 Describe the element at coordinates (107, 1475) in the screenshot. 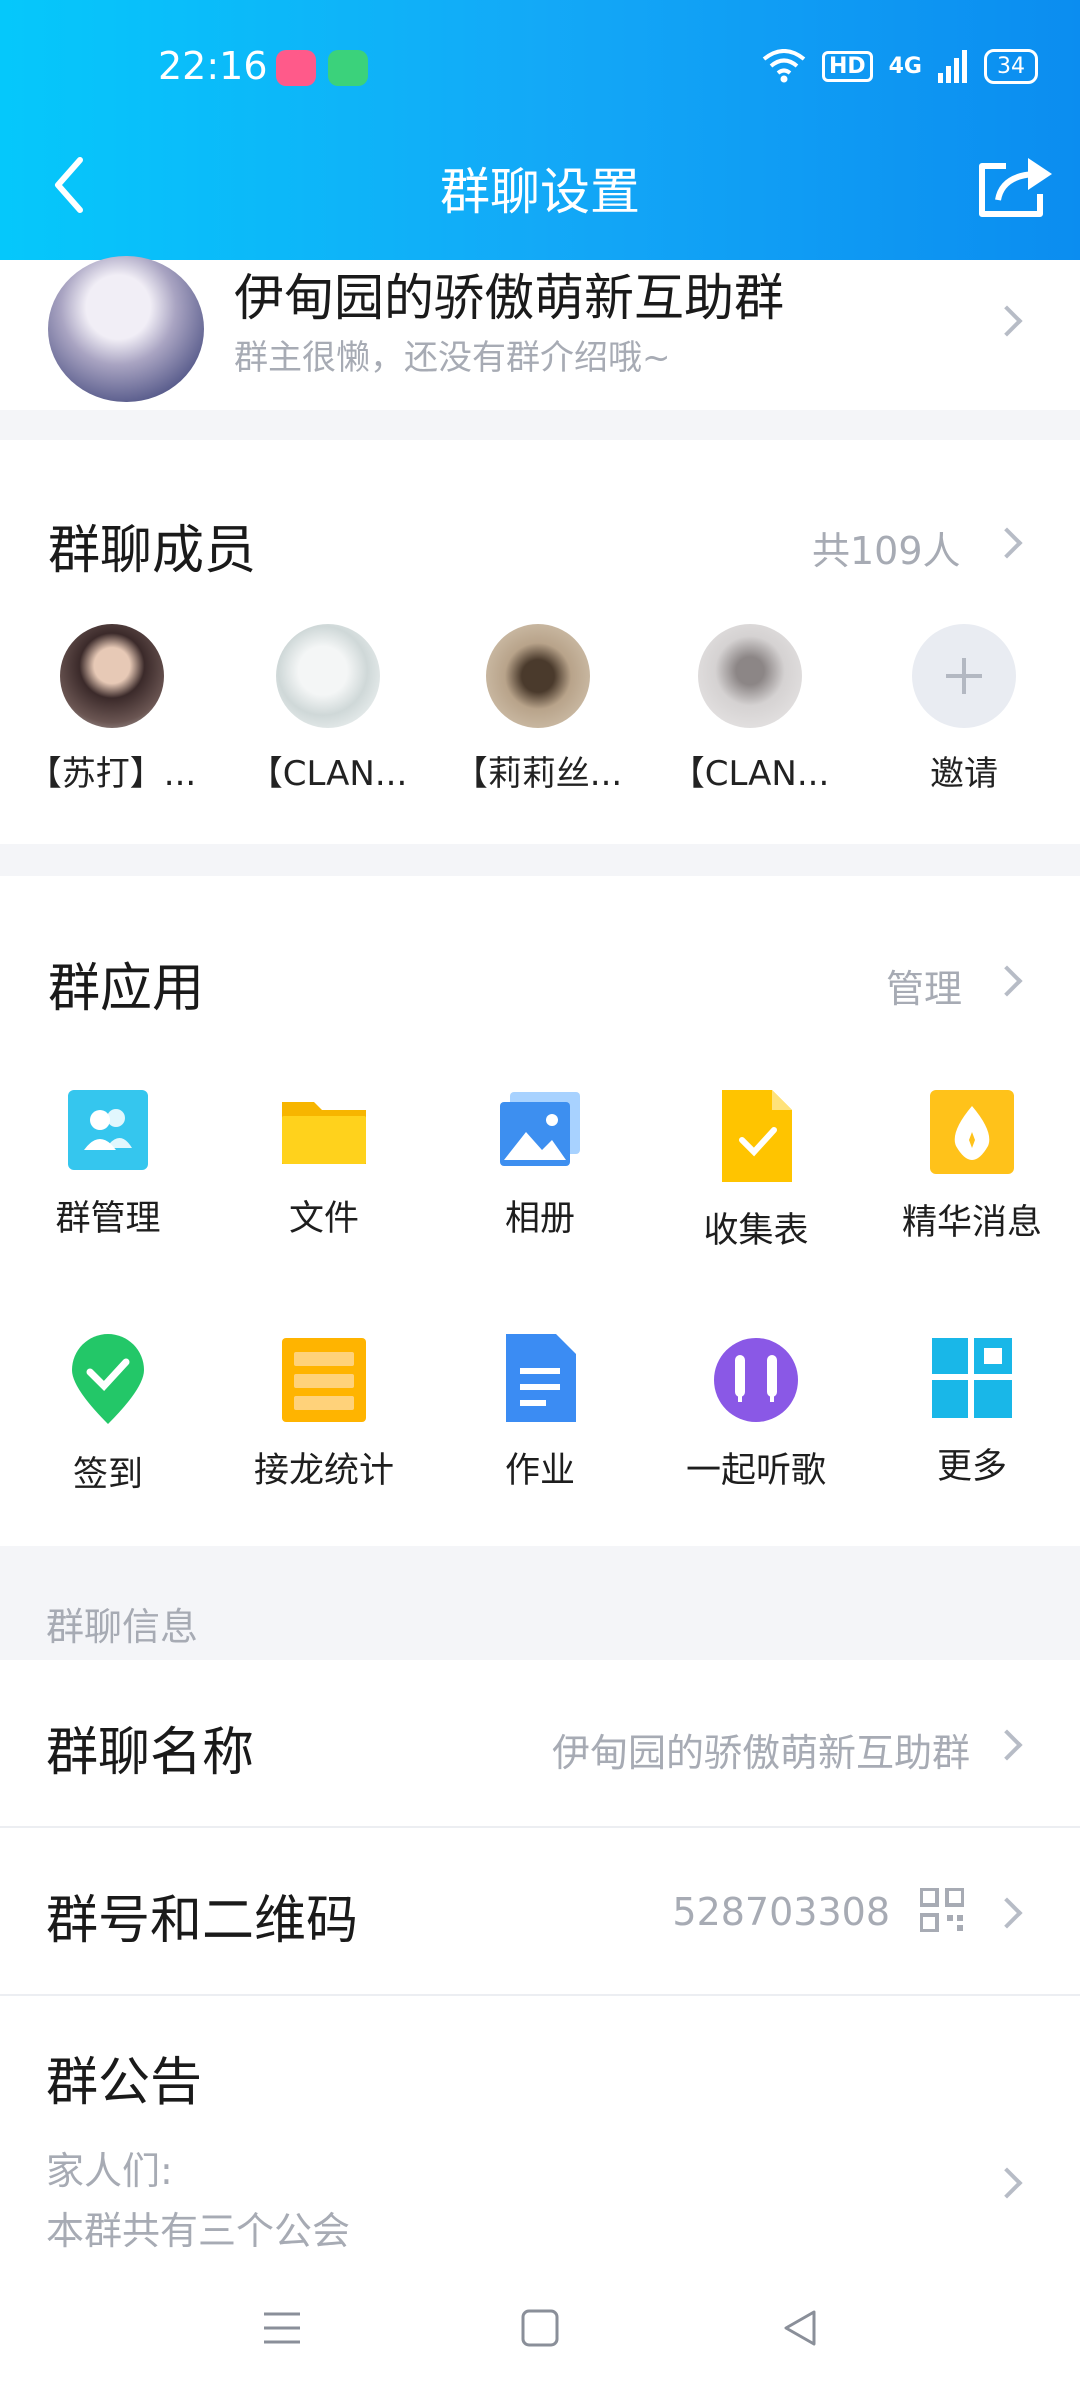

I see `app-label: 签到` at that location.